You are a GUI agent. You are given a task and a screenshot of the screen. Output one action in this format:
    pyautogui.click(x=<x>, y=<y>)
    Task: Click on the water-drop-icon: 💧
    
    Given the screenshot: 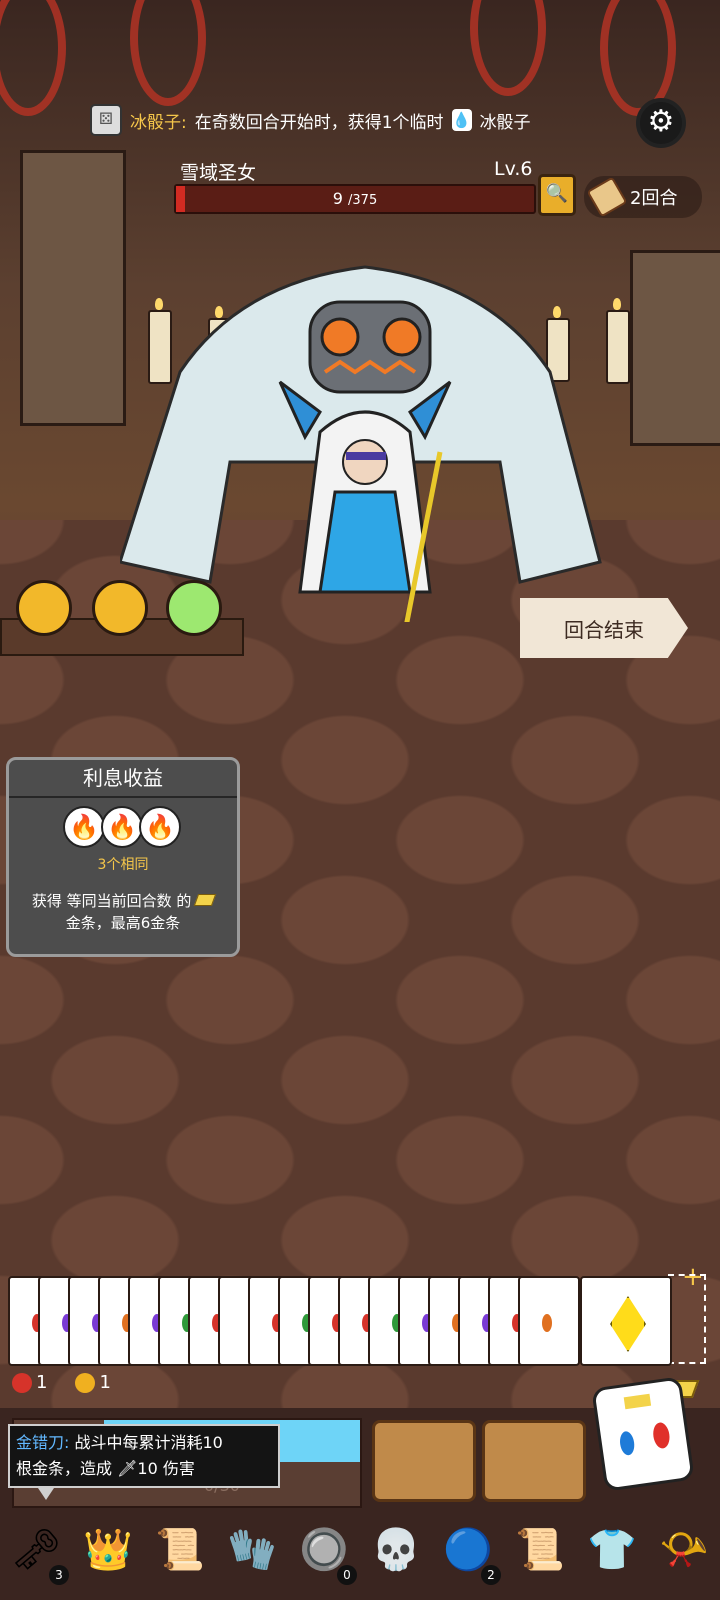 What is the action you would take?
    pyautogui.click(x=461, y=120)
    